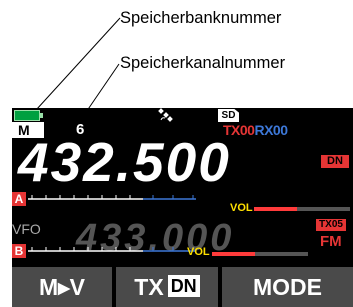 This screenshot has height=307, width=353. Describe the element at coordinates (165, 115) in the screenshot. I see `gps-satellite-icon` at that location.